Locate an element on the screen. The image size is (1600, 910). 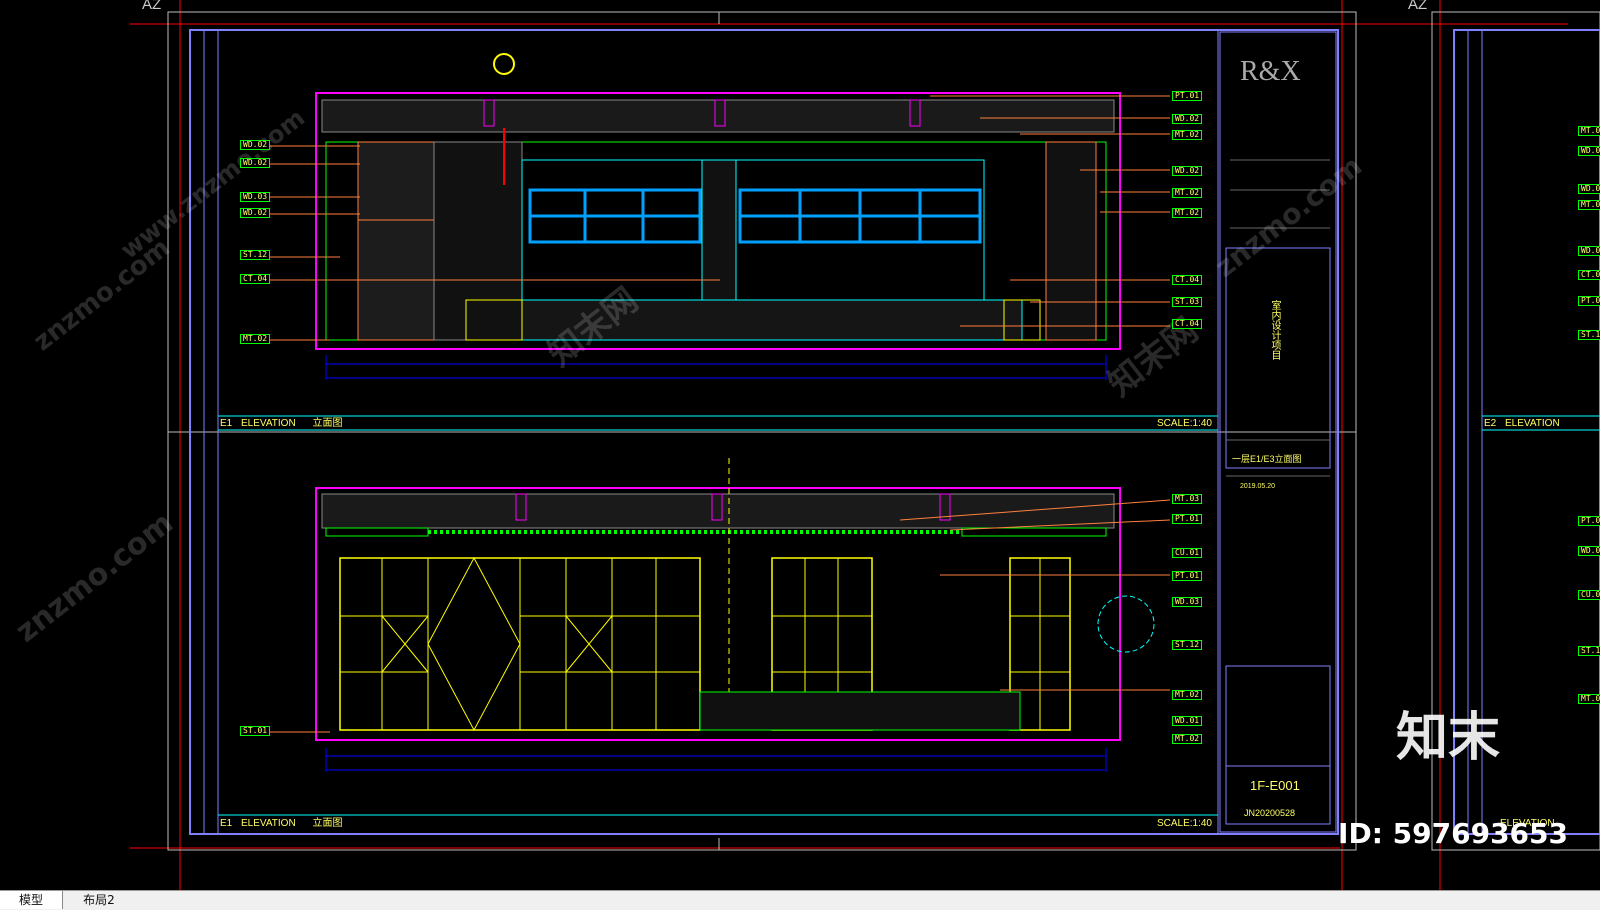
layout-tabbar: 模型 布局2 is located at coordinates (800, 900).